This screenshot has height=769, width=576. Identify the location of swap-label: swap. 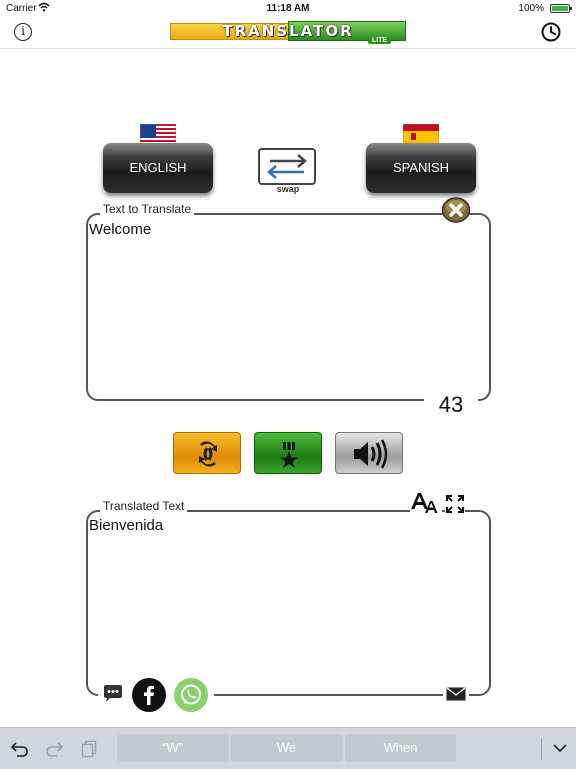
(288, 189).